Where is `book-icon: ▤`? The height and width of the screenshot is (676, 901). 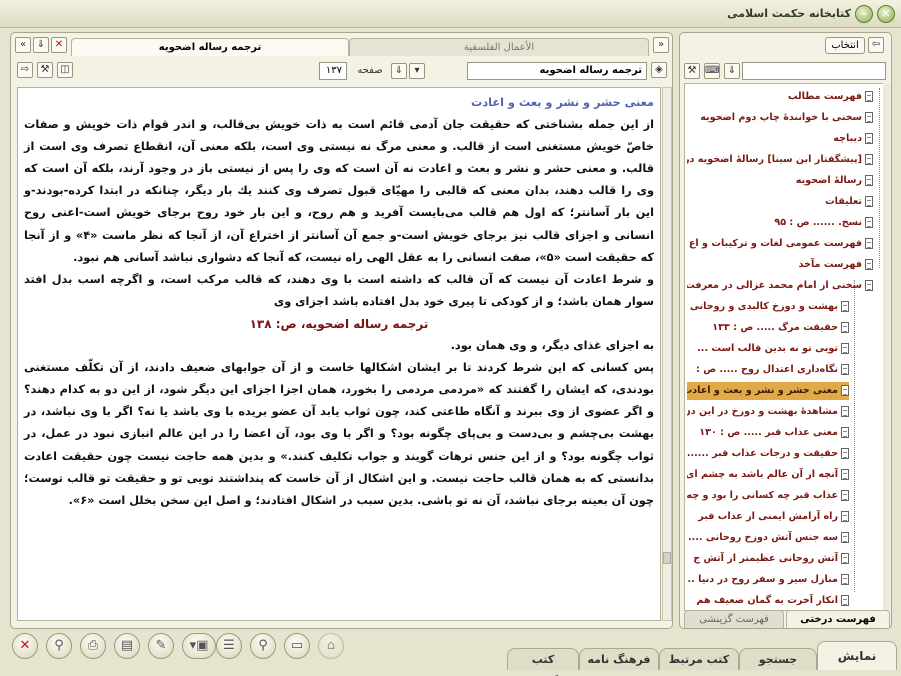
book-icon: ▤ is located at coordinates (127, 646).